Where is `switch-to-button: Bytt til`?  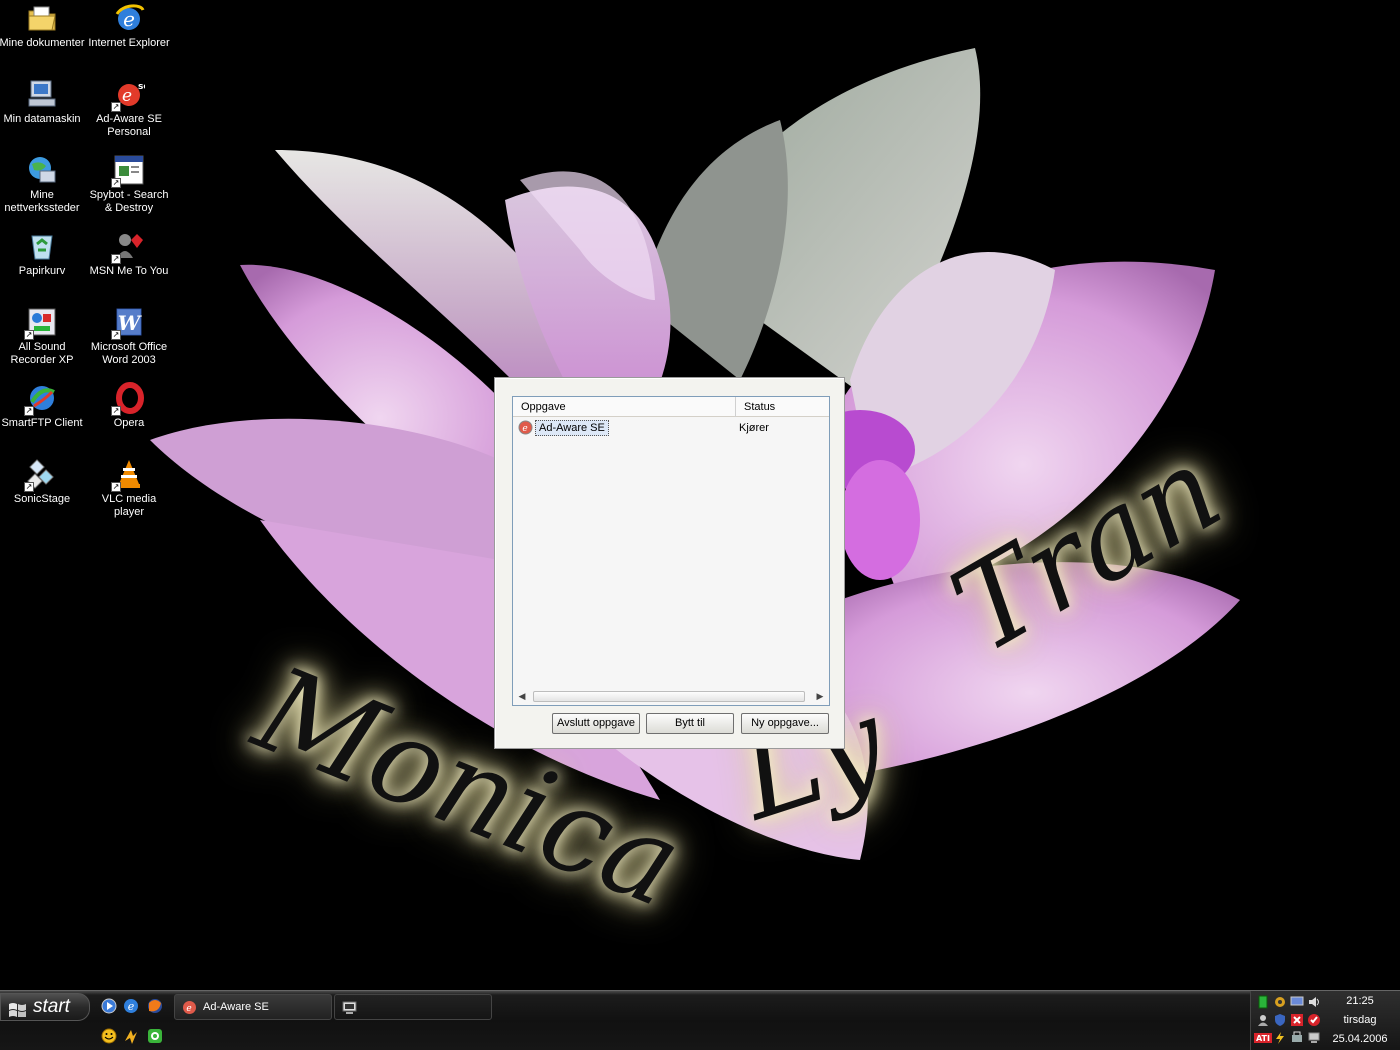
switch-to-button: Bytt til is located at coordinates (690, 723).